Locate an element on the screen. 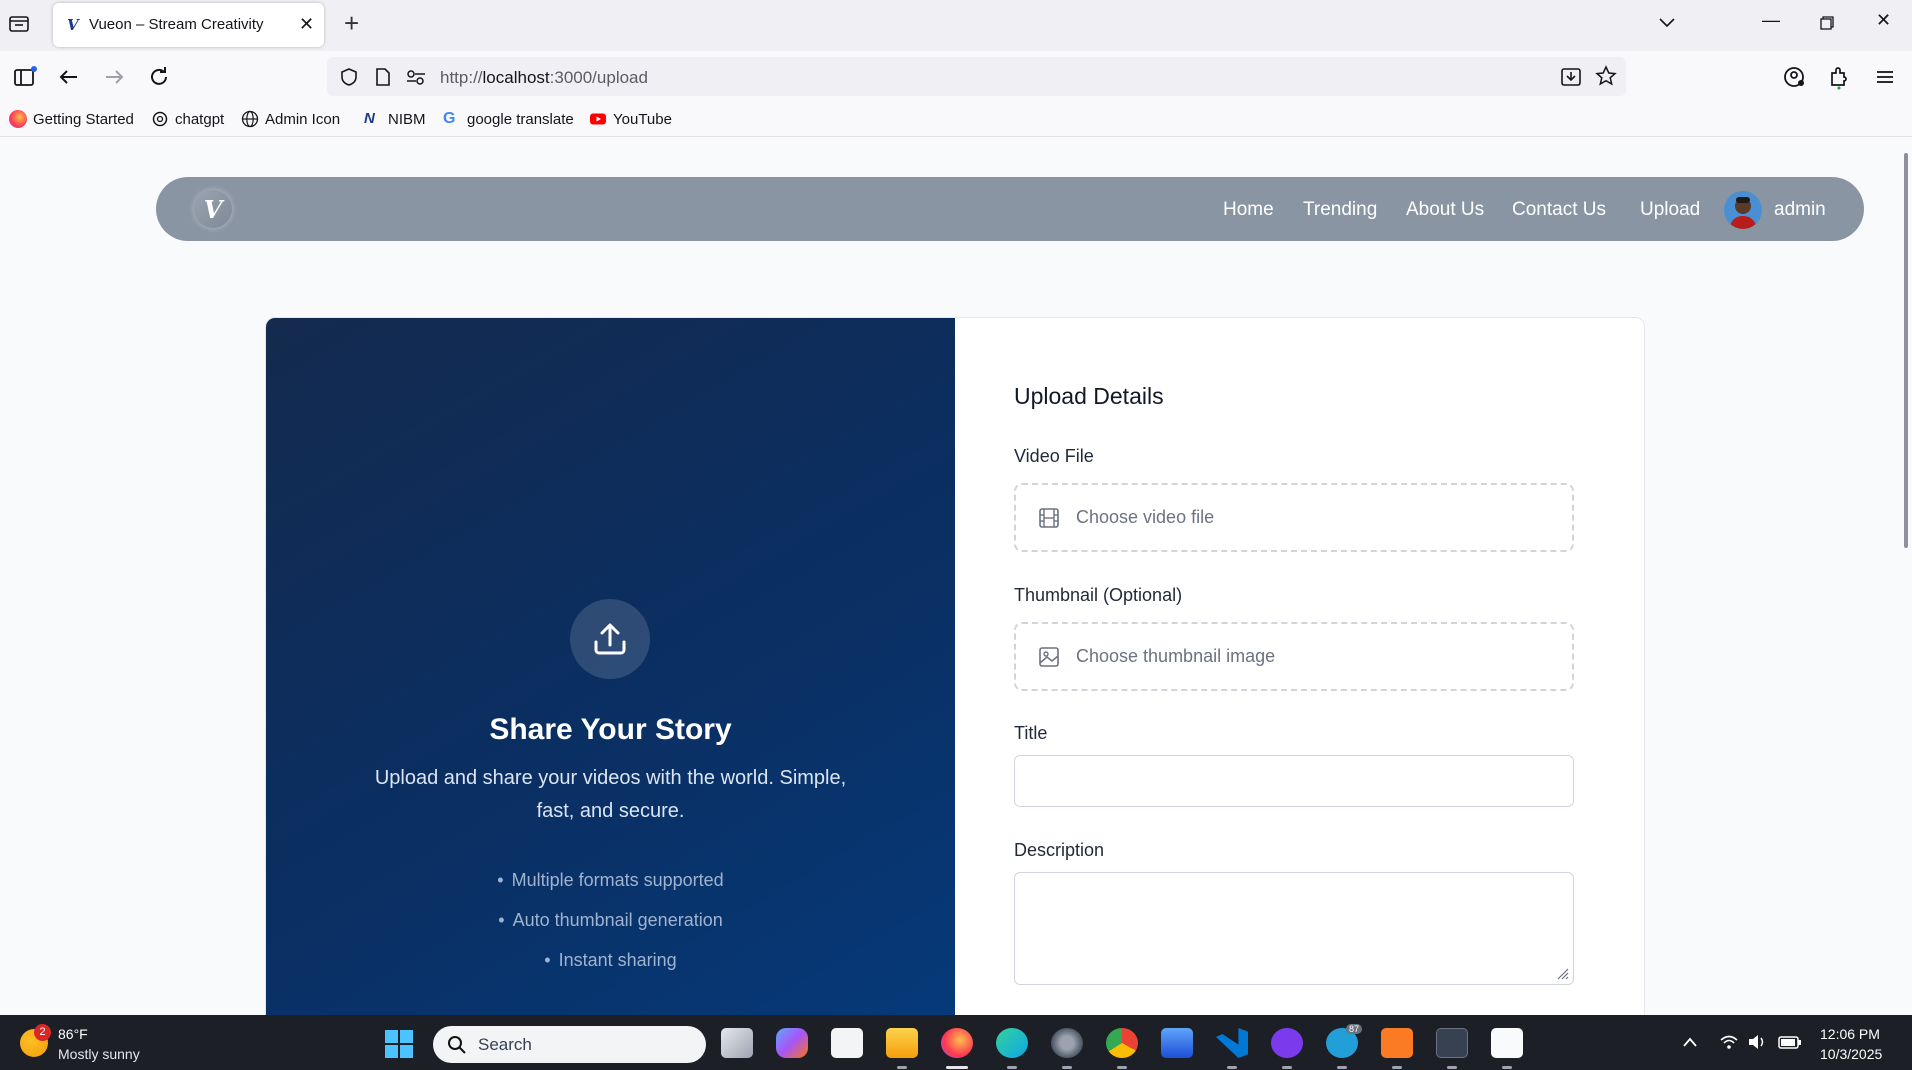 The image size is (1912, 1070). bookmark-google-translate: G google translate is located at coordinates (508, 119).